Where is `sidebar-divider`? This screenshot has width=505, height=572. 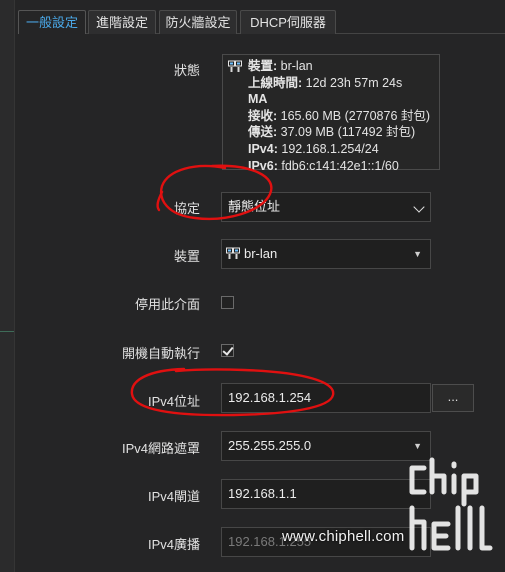 sidebar-divider is located at coordinates (7, 331).